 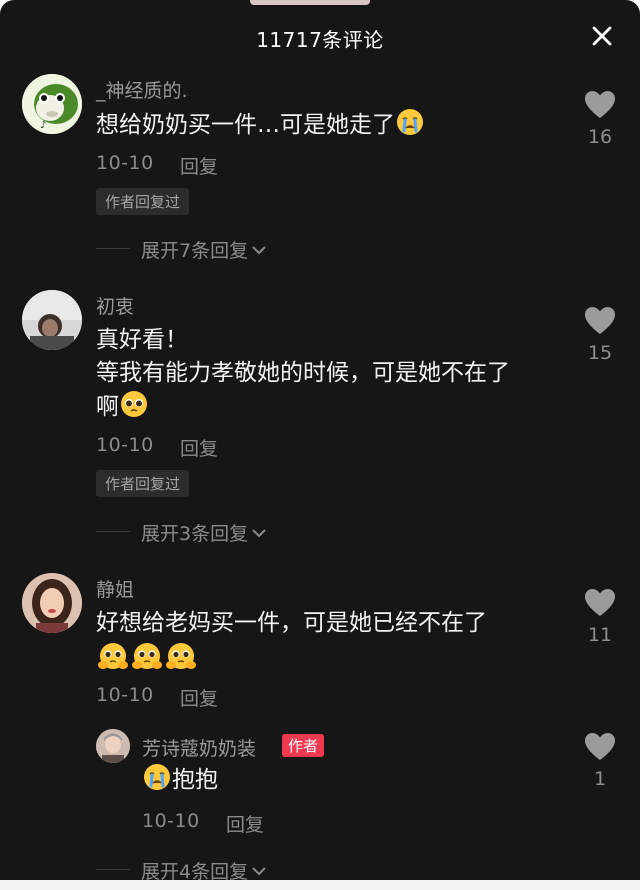 I want to click on like-count: 11, so click(x=600, y=635).